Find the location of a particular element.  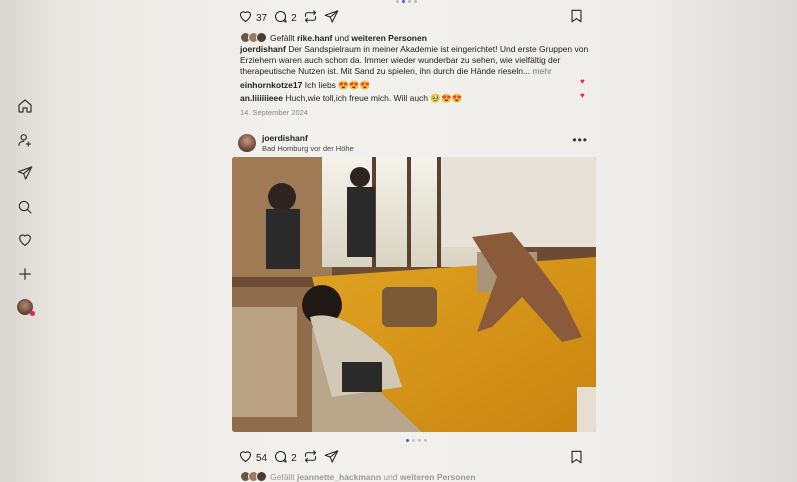

like-count: 37 is located at coordinates (261, 18).